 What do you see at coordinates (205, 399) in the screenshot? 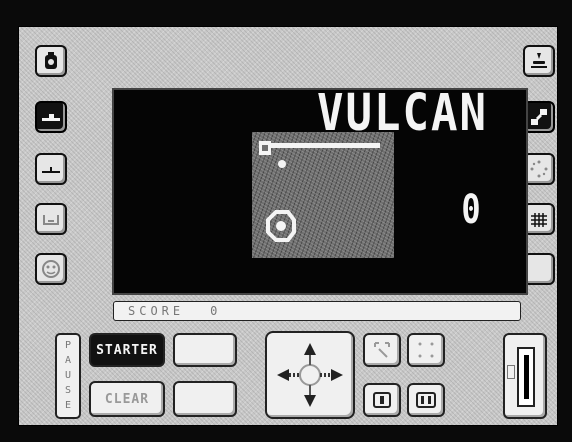
I see `blank-bottom-button` at bounding box center [205, 399].